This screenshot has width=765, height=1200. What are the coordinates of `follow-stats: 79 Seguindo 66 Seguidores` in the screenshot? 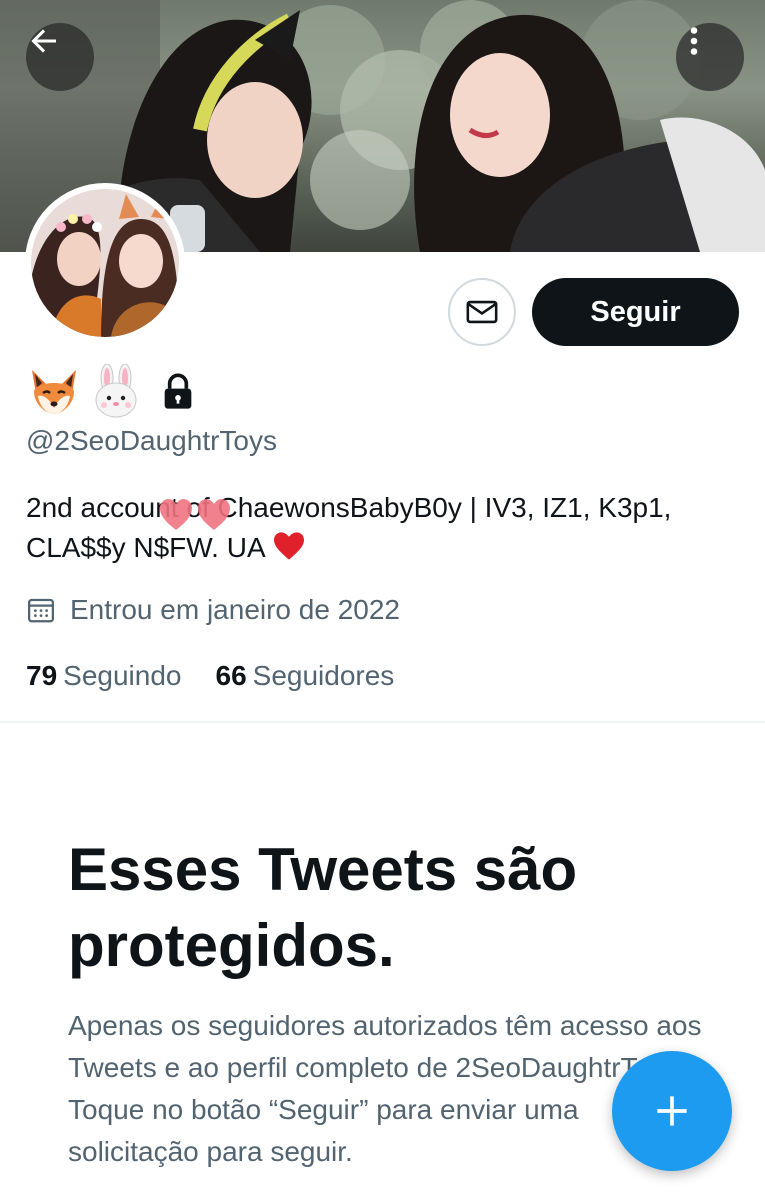 It's located at (210, 676).